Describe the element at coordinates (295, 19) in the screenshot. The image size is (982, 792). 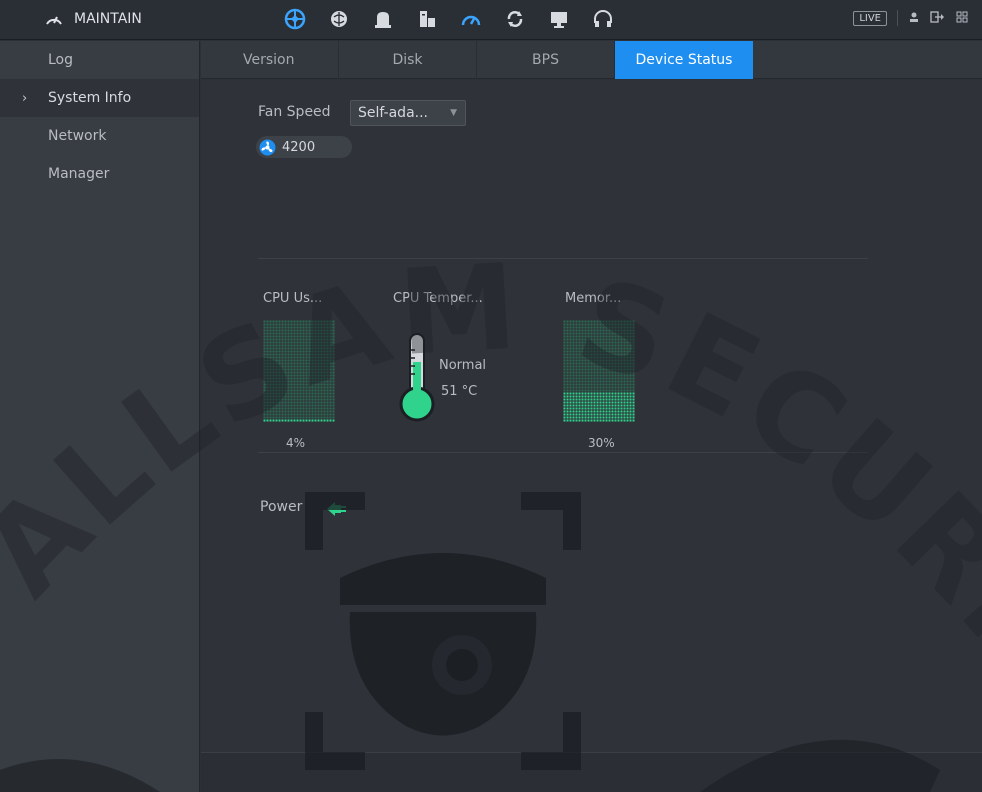
I see `camera-icon` at that location.